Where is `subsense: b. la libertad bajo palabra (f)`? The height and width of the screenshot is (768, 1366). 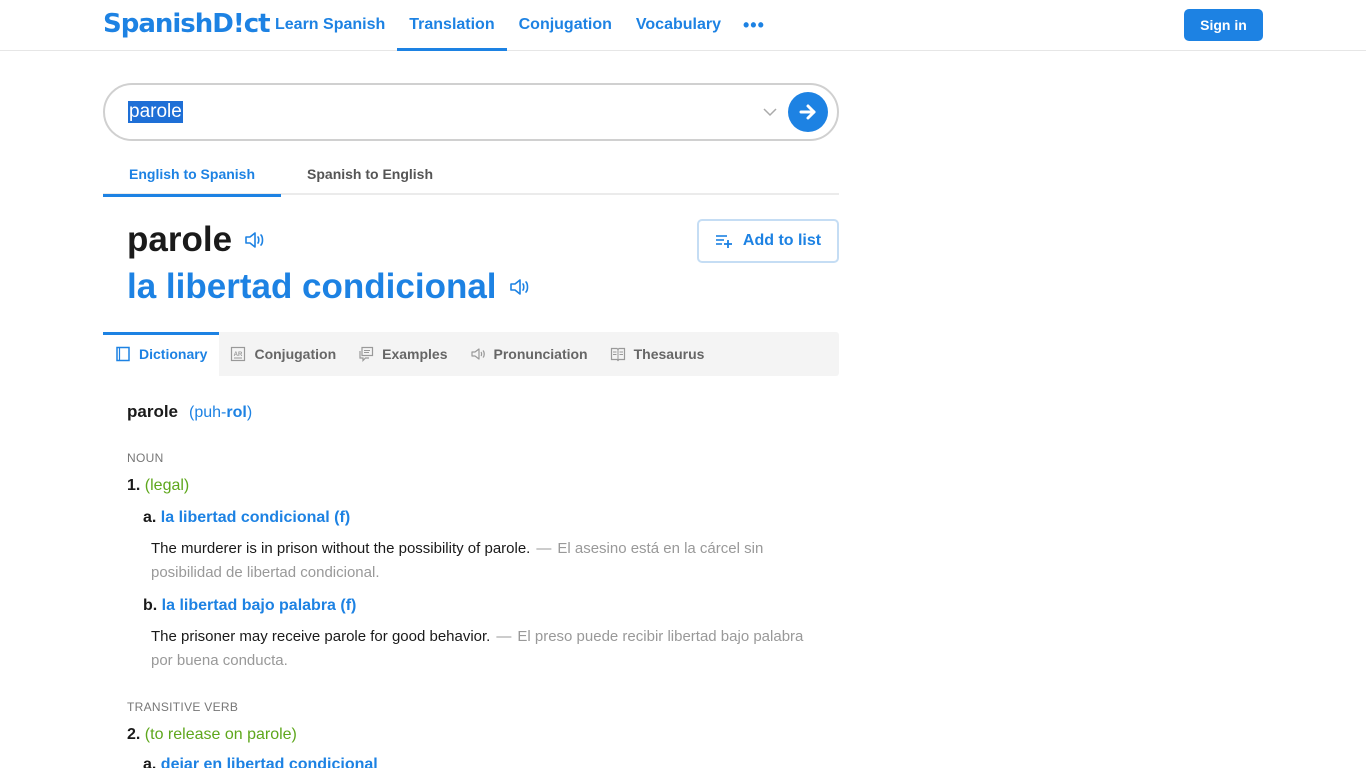
subsense: b. la libertad bajo palabra (f) is located at coordinates (249, 606).